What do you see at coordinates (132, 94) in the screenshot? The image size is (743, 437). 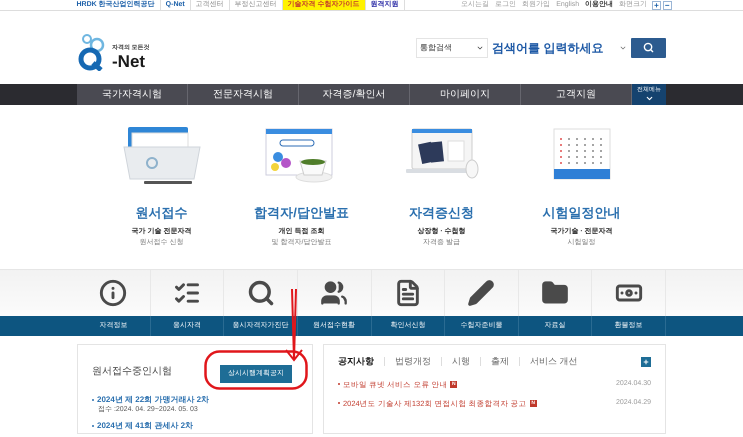 I see `main-nav-item: 국가자격시험` at bounding box center [132, 94].